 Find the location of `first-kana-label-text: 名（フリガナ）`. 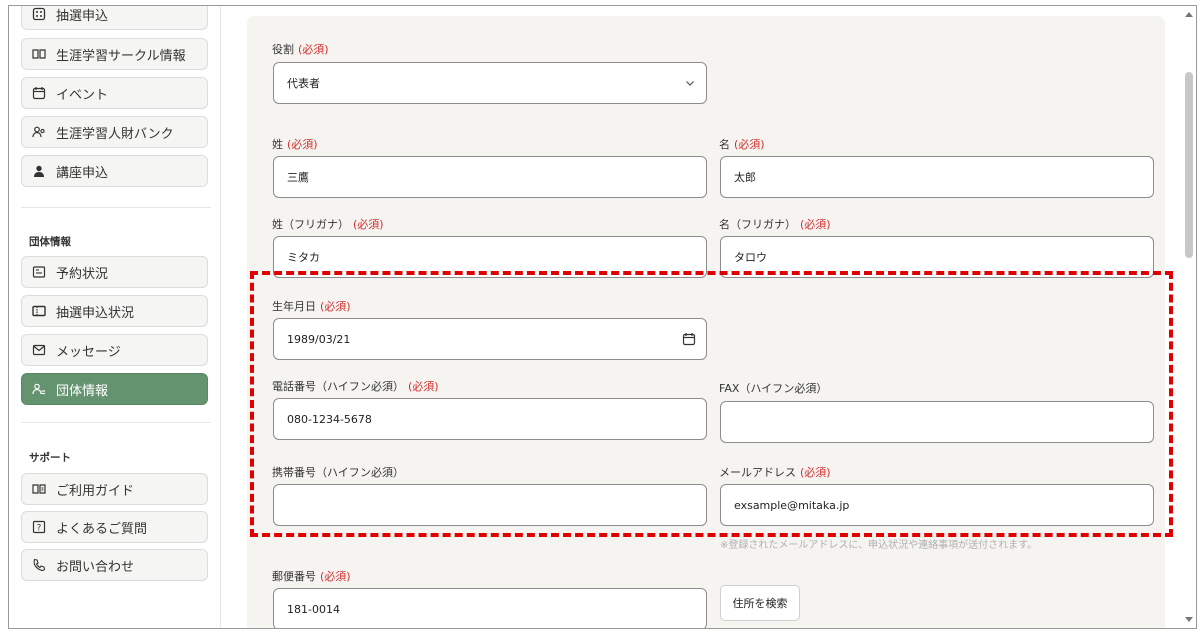

first-kana-label-text: 名（フリガナ） is located at coordinates (757, 224).